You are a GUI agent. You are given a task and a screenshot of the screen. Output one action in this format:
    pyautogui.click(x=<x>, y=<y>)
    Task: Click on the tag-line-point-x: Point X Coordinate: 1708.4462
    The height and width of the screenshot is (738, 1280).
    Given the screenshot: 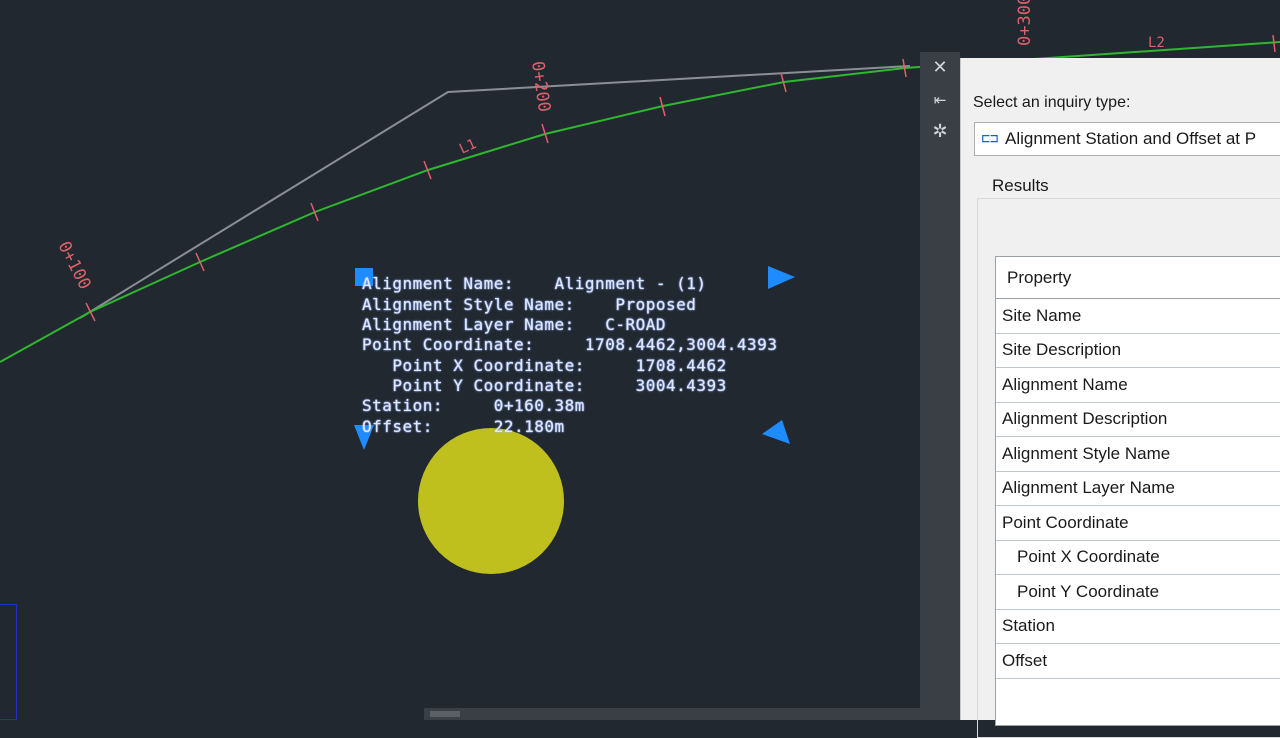 What is the action you would take?
    pyautogui.click(x=544, y=365)
    